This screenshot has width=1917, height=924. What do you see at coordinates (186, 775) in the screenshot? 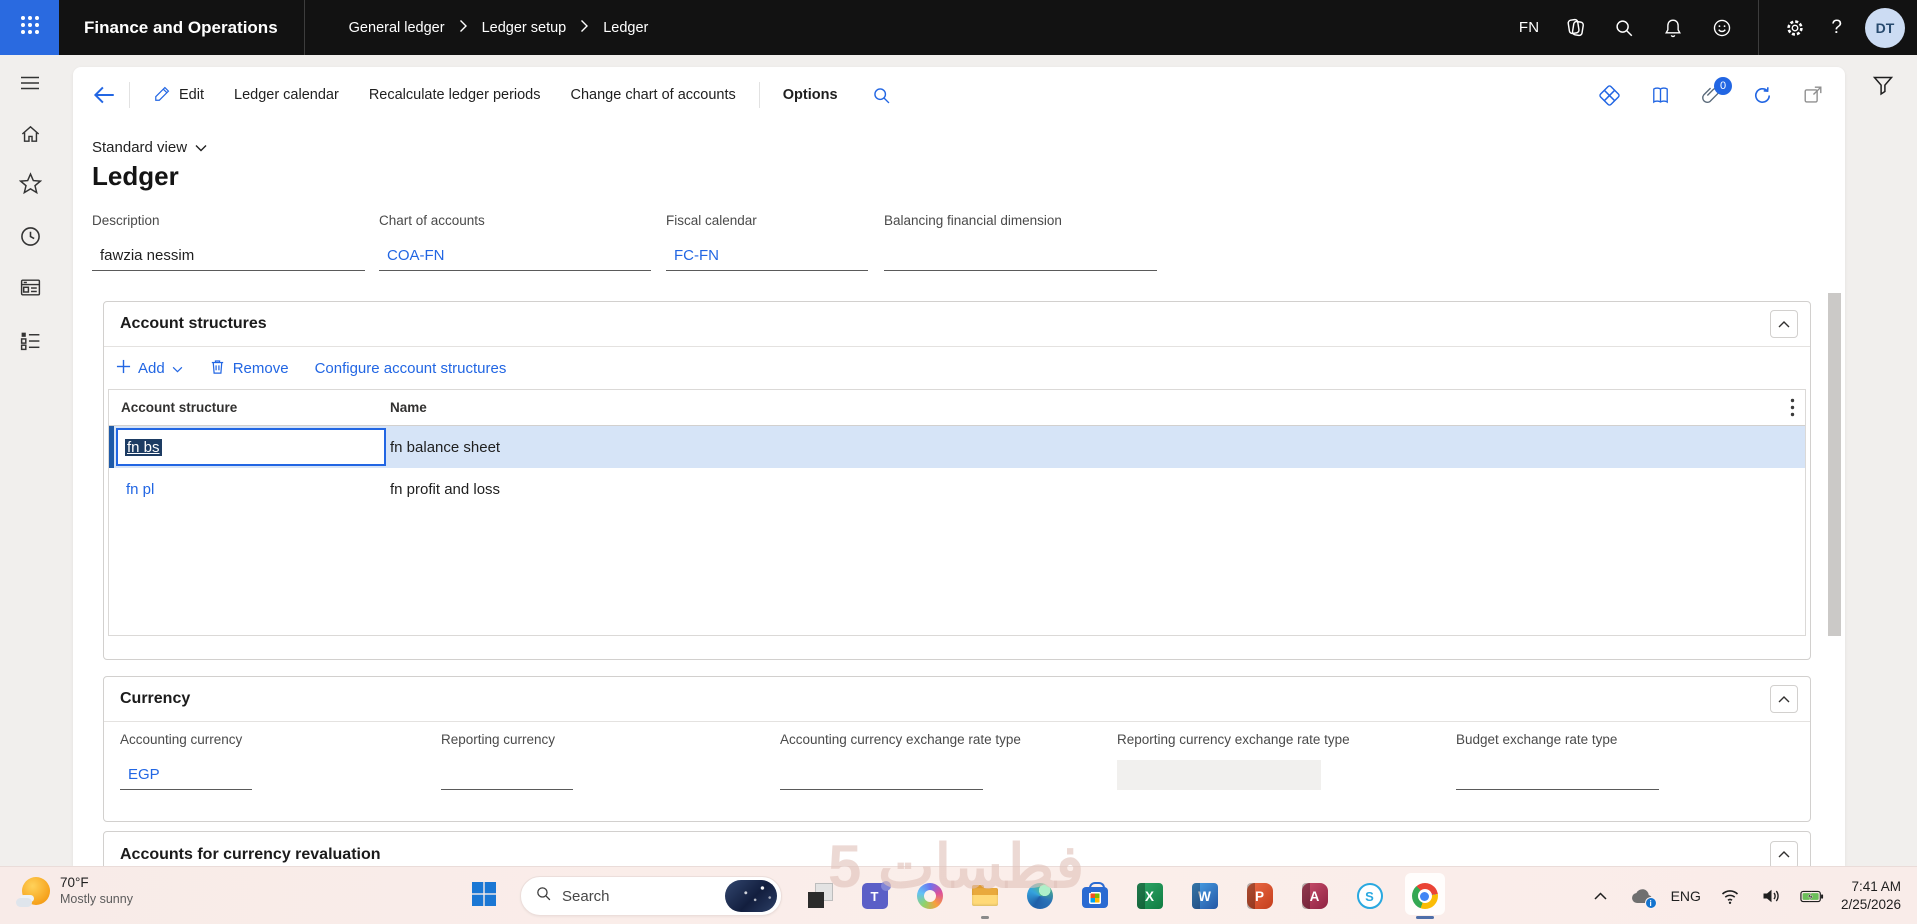
I see `accounting-currency-link: EGP` at bounding box center [186, 775].